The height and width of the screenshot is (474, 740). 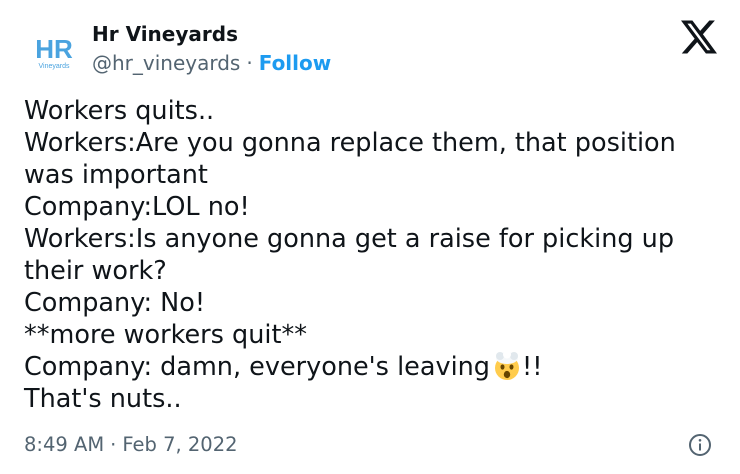 I want to click on x-logo-icon, so click(x=699, y=37).